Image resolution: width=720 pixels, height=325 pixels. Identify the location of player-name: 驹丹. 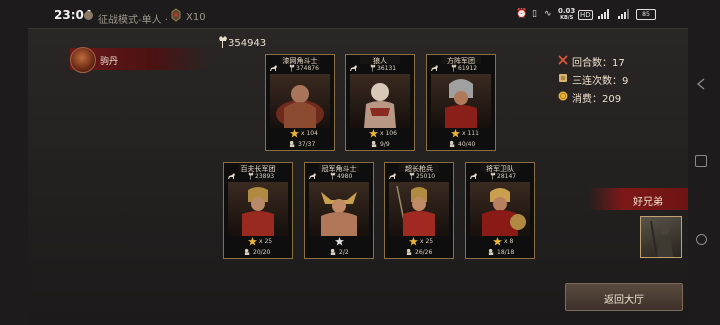
(109, 62).